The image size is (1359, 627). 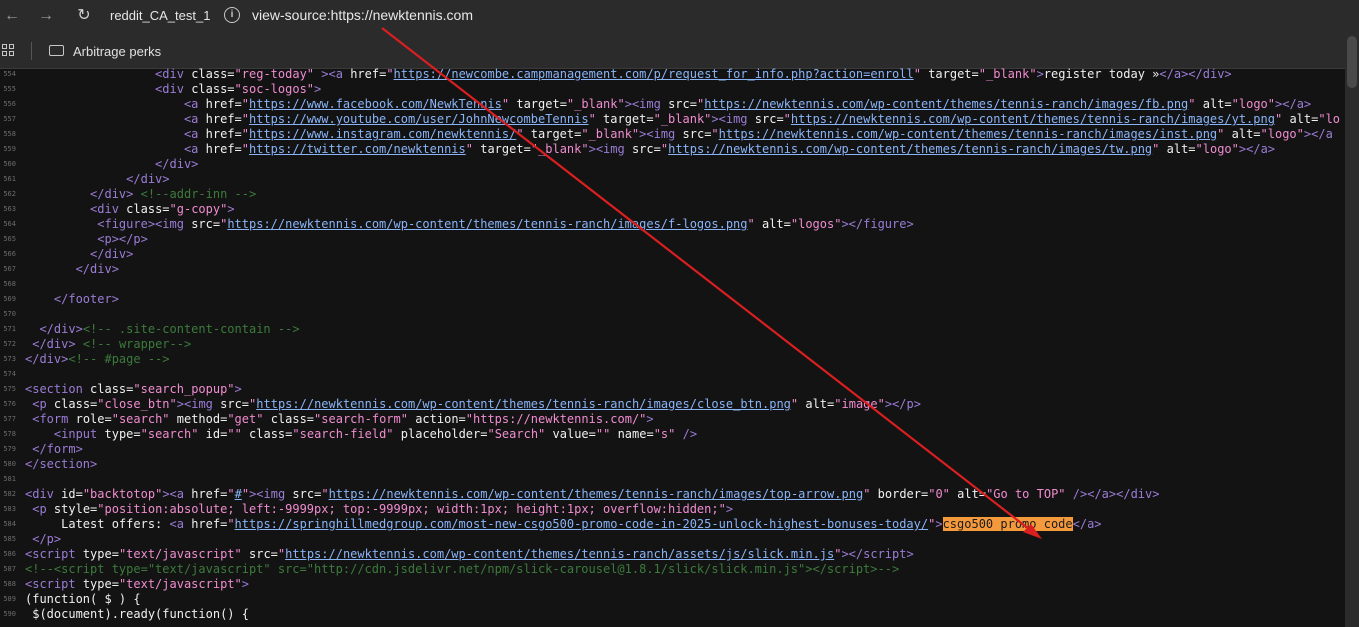 I want to click on line-number: 566, so click(x=9, y=254).